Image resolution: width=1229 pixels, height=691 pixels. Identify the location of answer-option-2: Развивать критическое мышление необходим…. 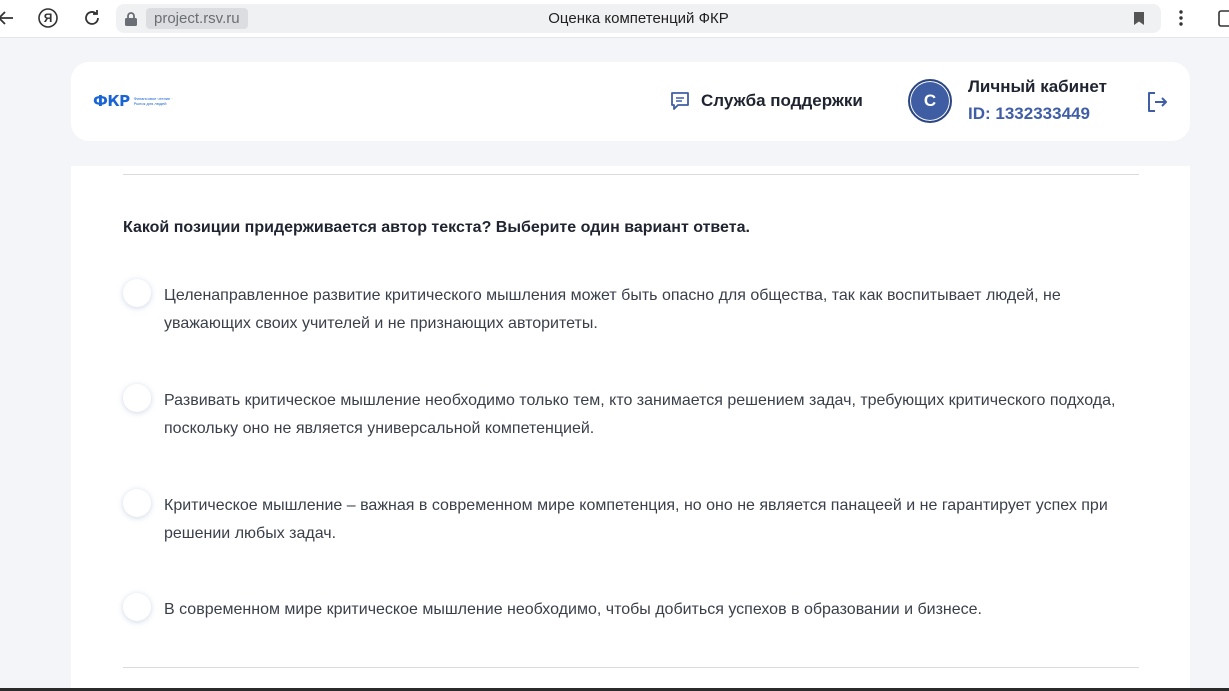
(623, 413).